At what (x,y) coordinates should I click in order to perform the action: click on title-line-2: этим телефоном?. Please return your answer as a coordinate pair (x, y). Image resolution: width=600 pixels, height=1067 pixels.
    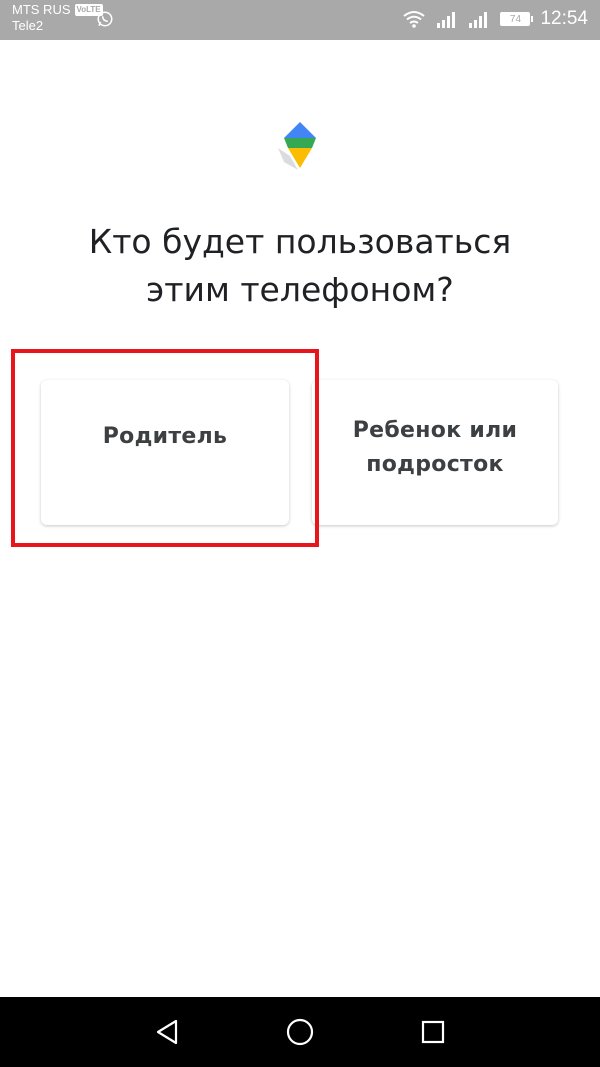
    Looking at the image, I should click on (300, 289).